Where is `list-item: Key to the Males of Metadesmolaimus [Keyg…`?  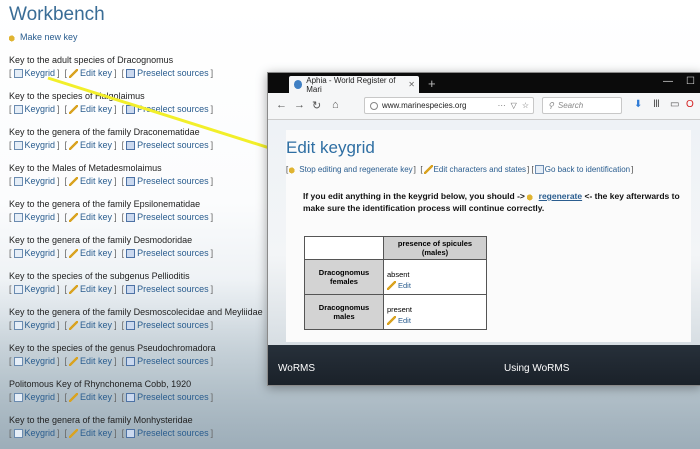 list-item: Key to the Males of Metadesmolaimus [Keyg… is located at coordinates (111, 174).